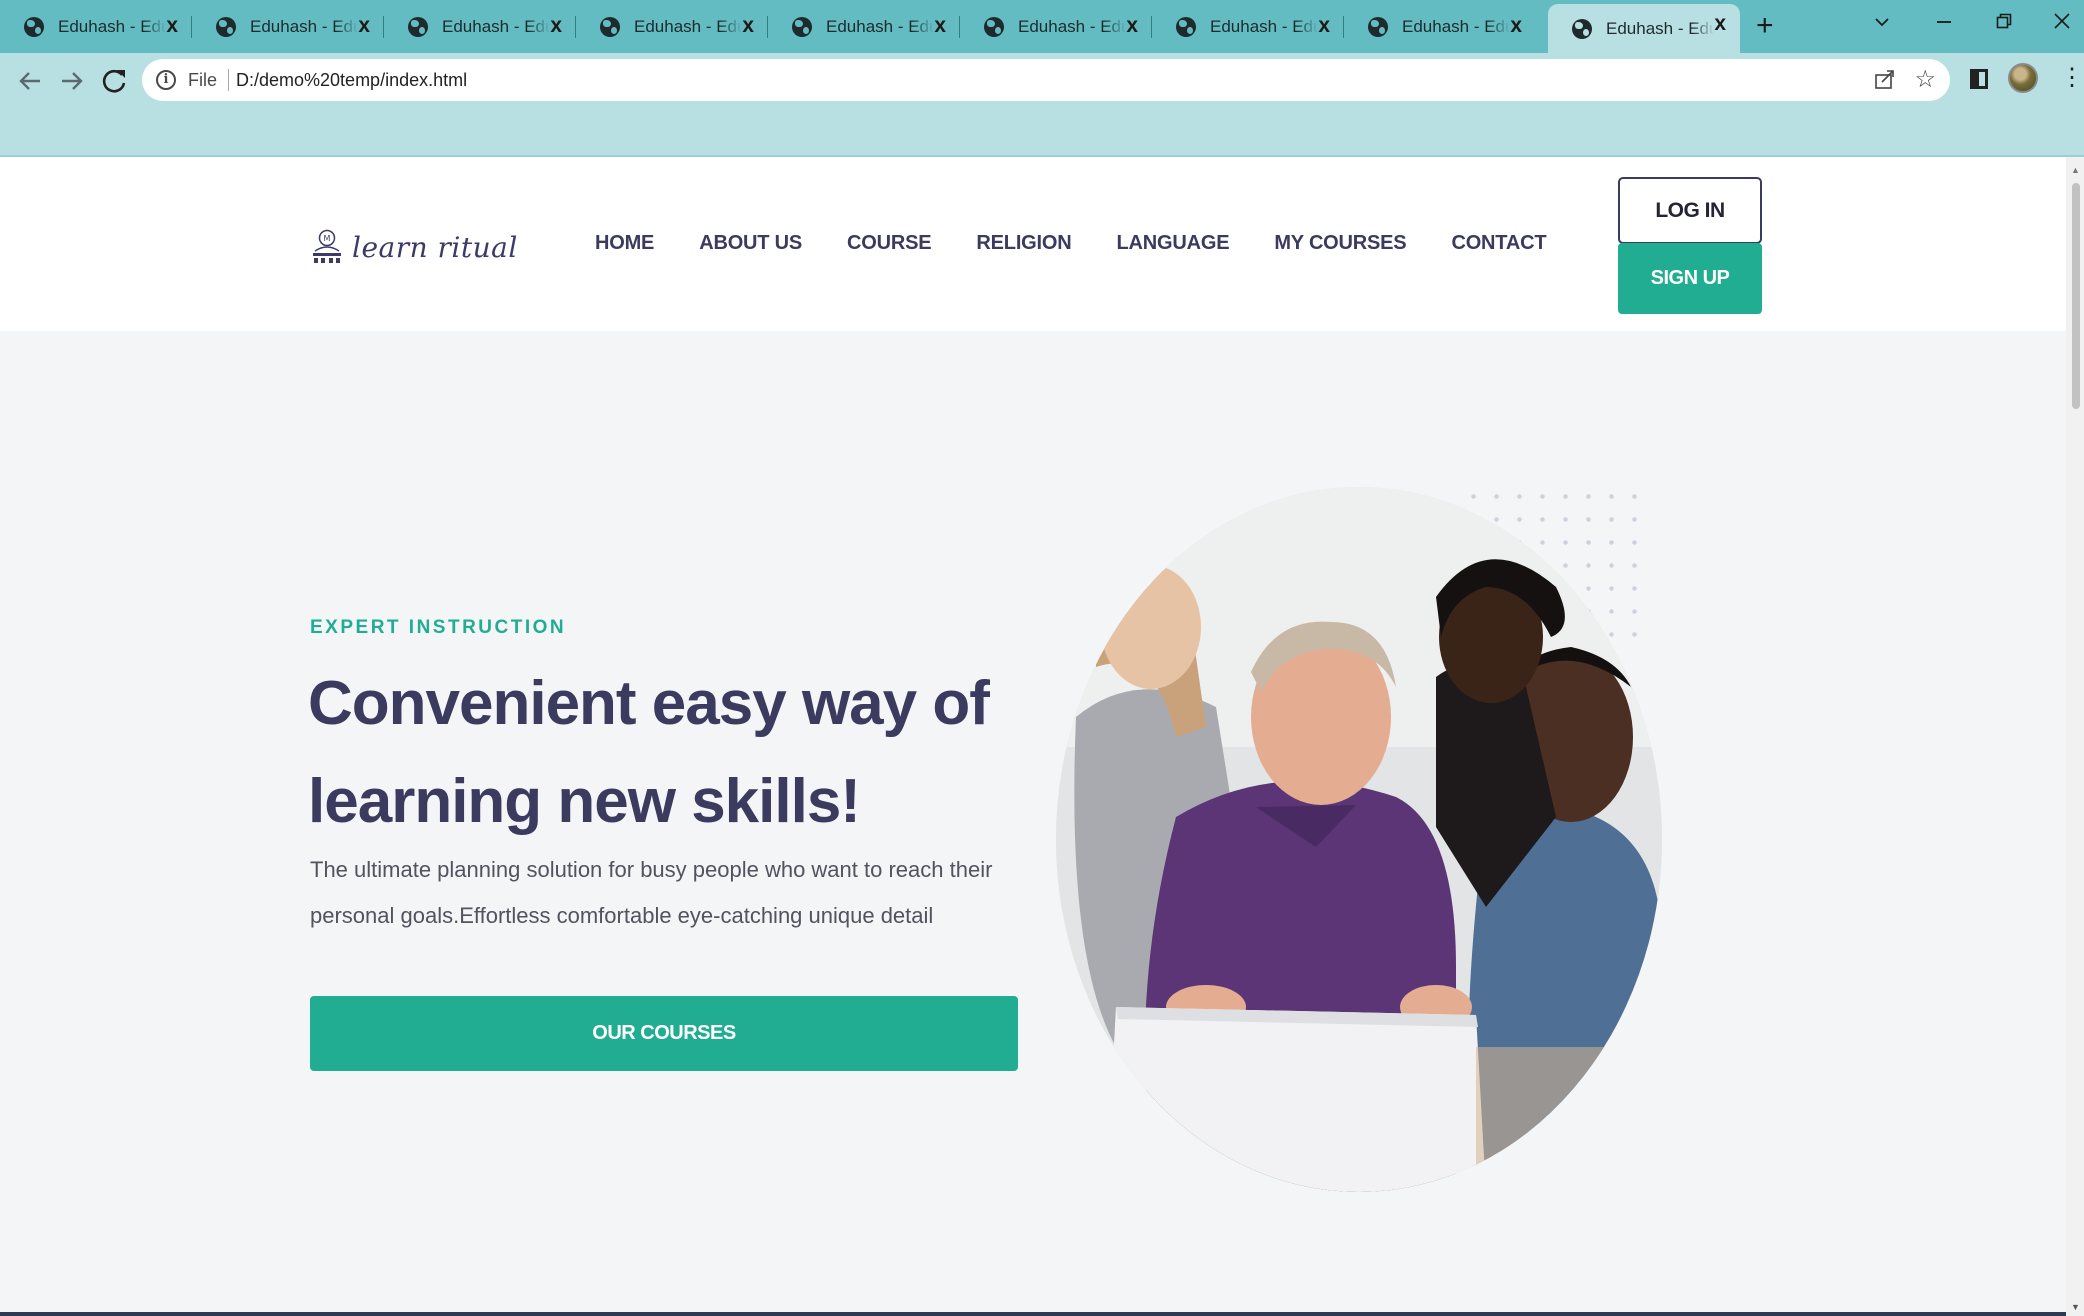 Image resolution: width=2084 pixels, height=1316 pixels. I want to click on site-logo: M learn ritual, so click(414, 247).